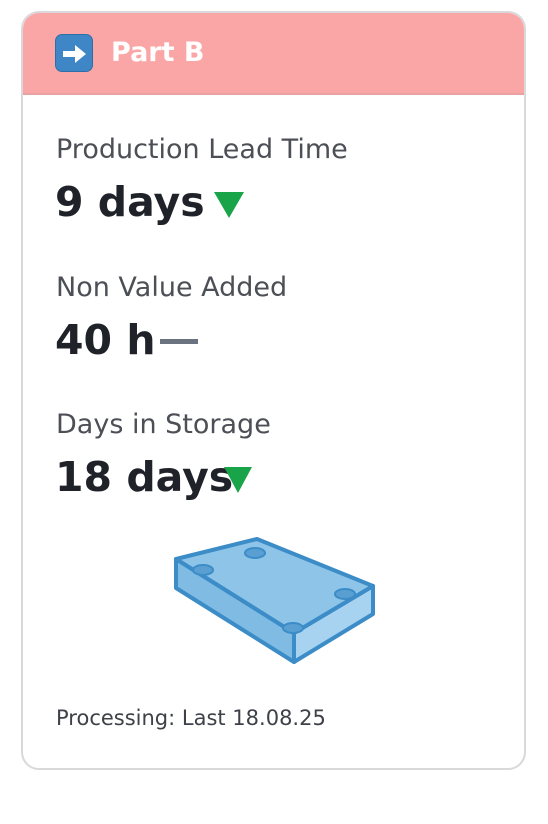 This screenshot has width=548, height=824. Describe the element at coordinates (163, 424) in the screenshot. I see `metric-label-days-in-storage: Days in Storage` at that location.